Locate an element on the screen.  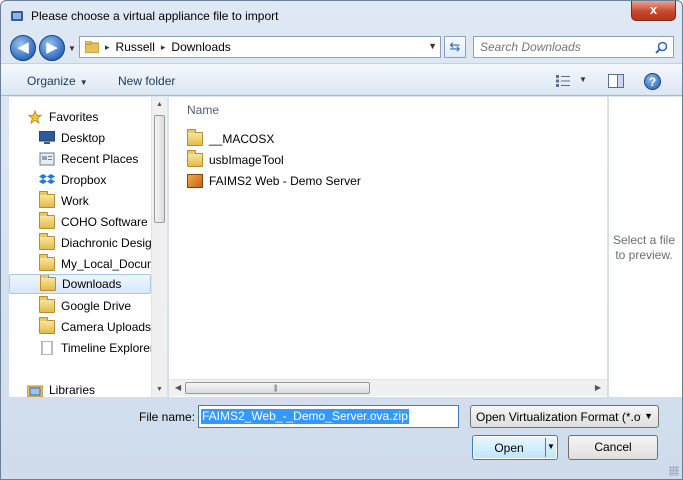
sidebar-item-label: Work is located at coordinates (75, 201).